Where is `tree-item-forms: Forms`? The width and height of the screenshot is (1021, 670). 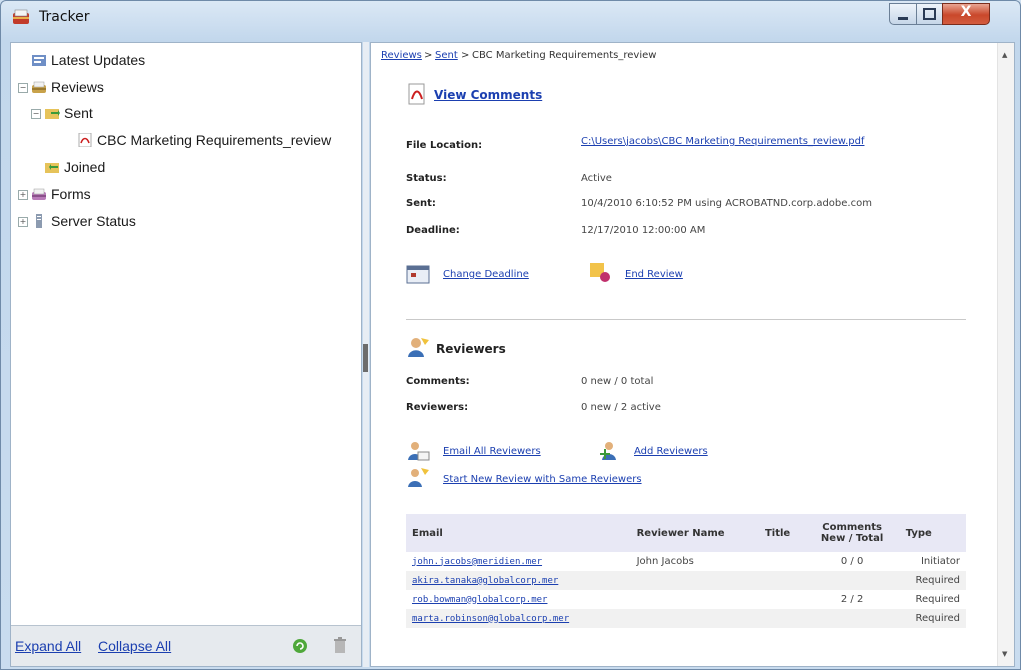
tree-item-forms: Forms is located at coordinates (71, 194).